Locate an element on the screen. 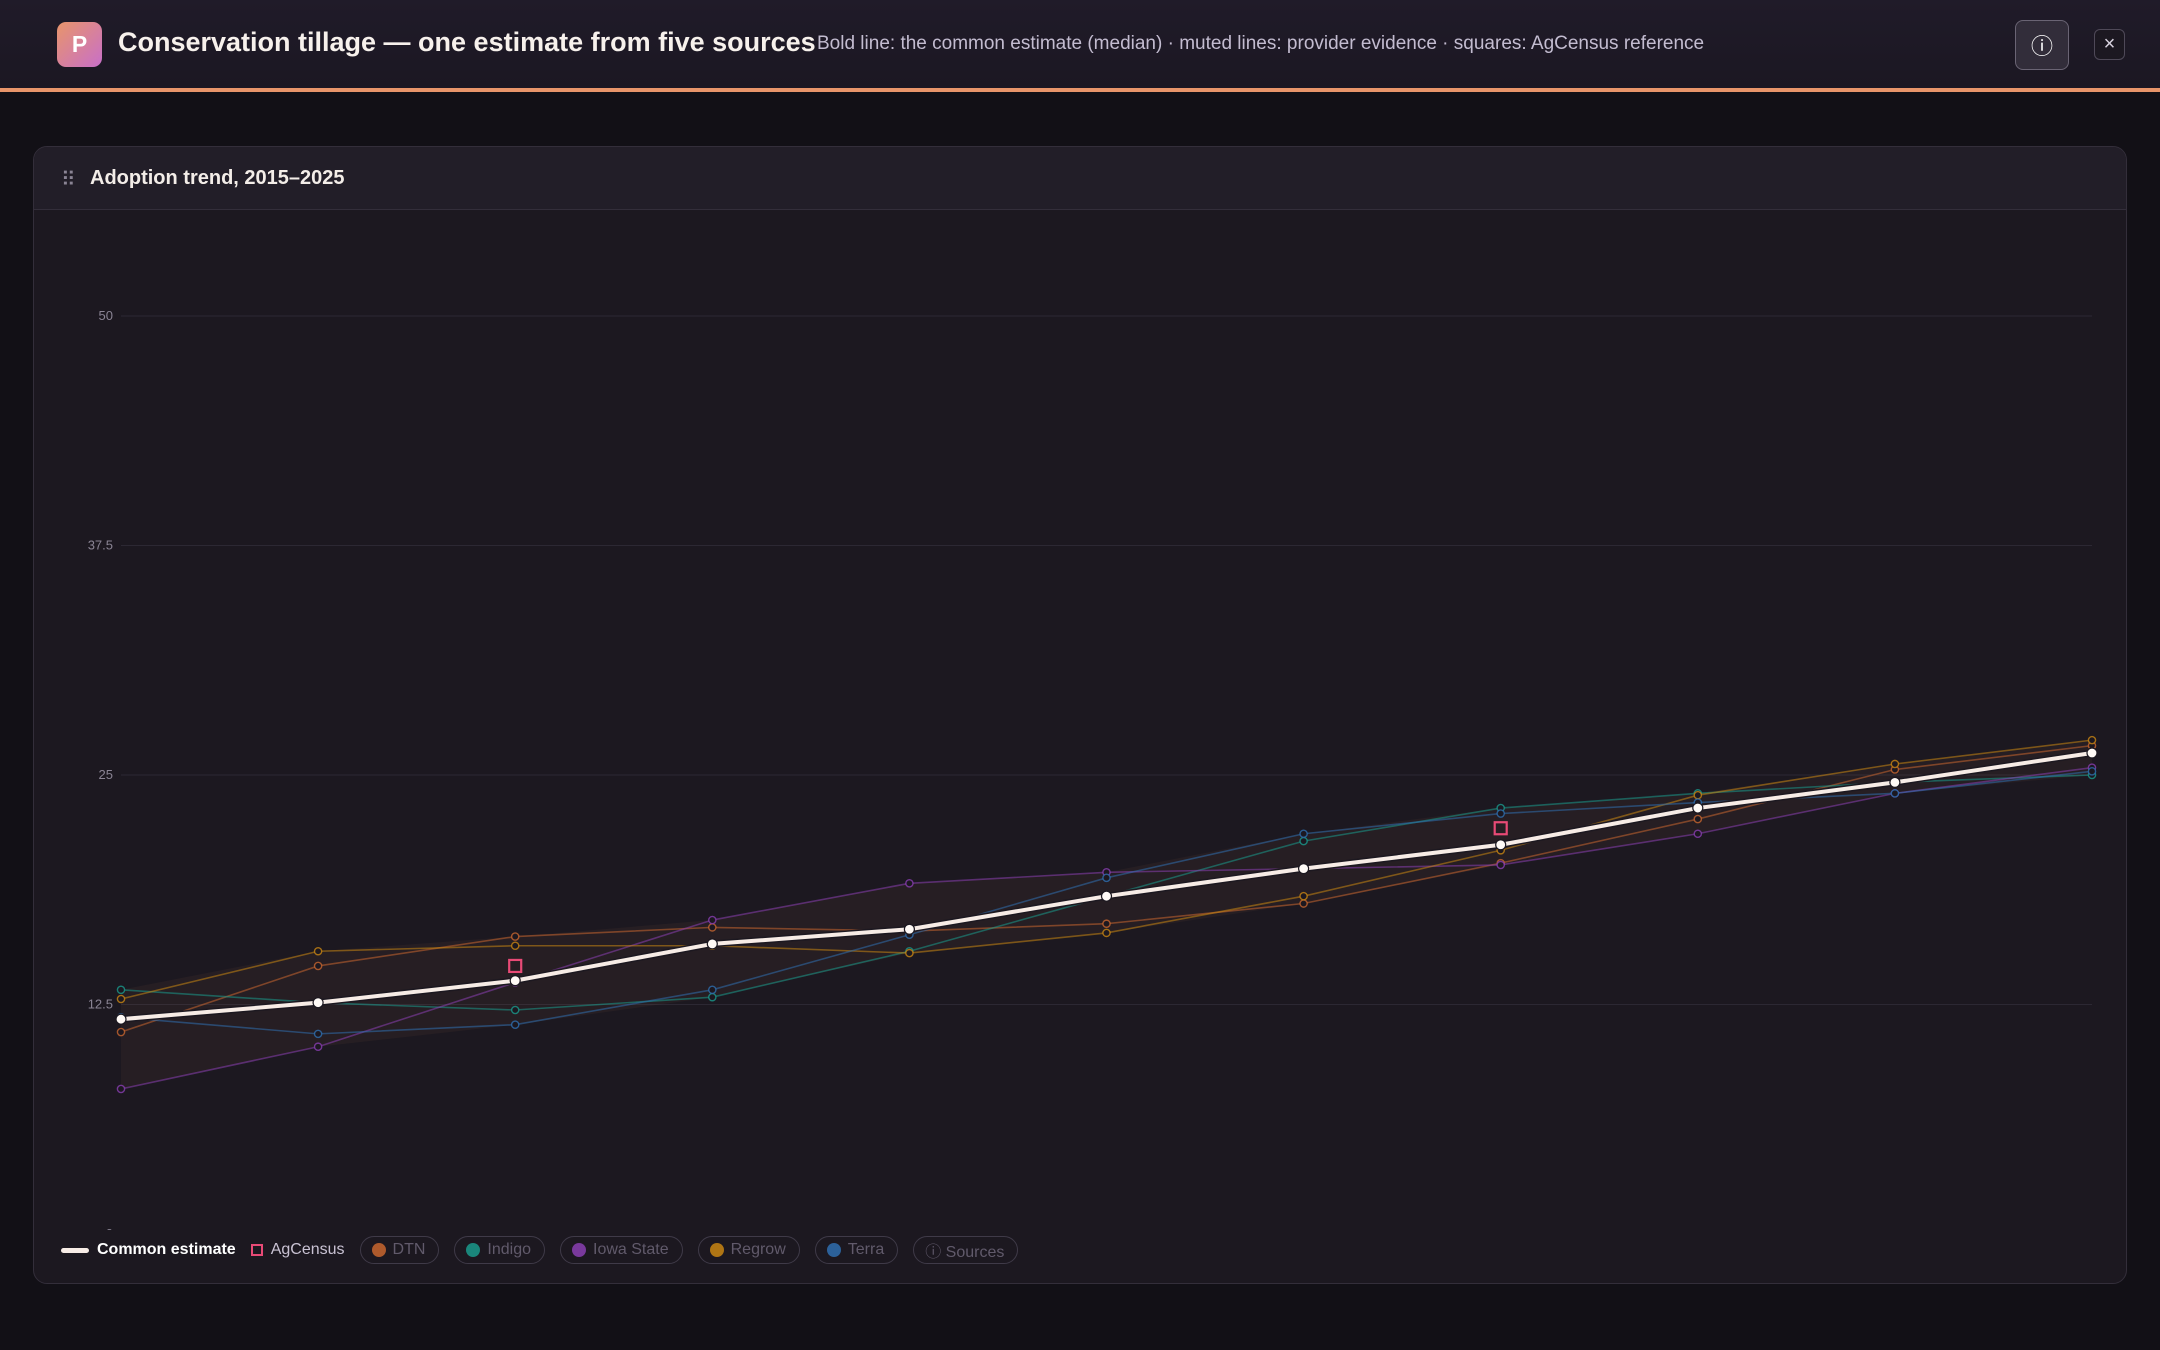  legend-chip-regrow: Regrow is located at coordinates (748, 1250).